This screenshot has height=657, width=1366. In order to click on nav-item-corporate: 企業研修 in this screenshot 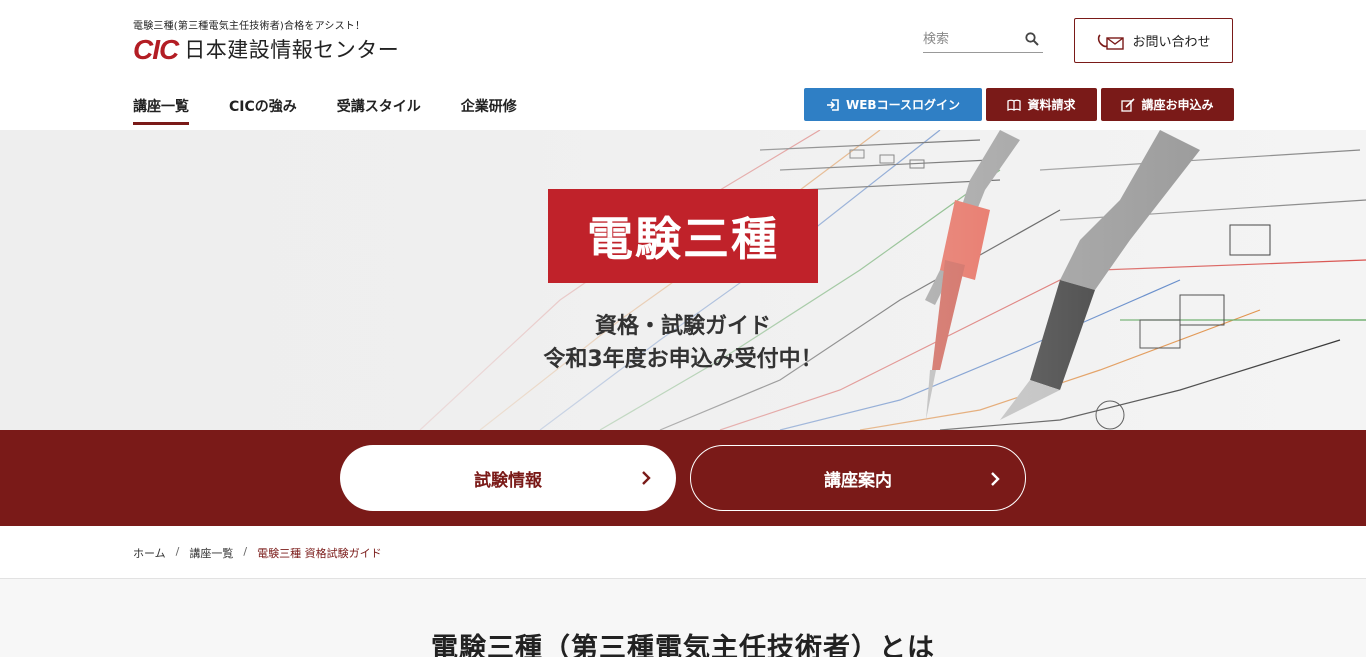, I will do `click(489, 110)`.